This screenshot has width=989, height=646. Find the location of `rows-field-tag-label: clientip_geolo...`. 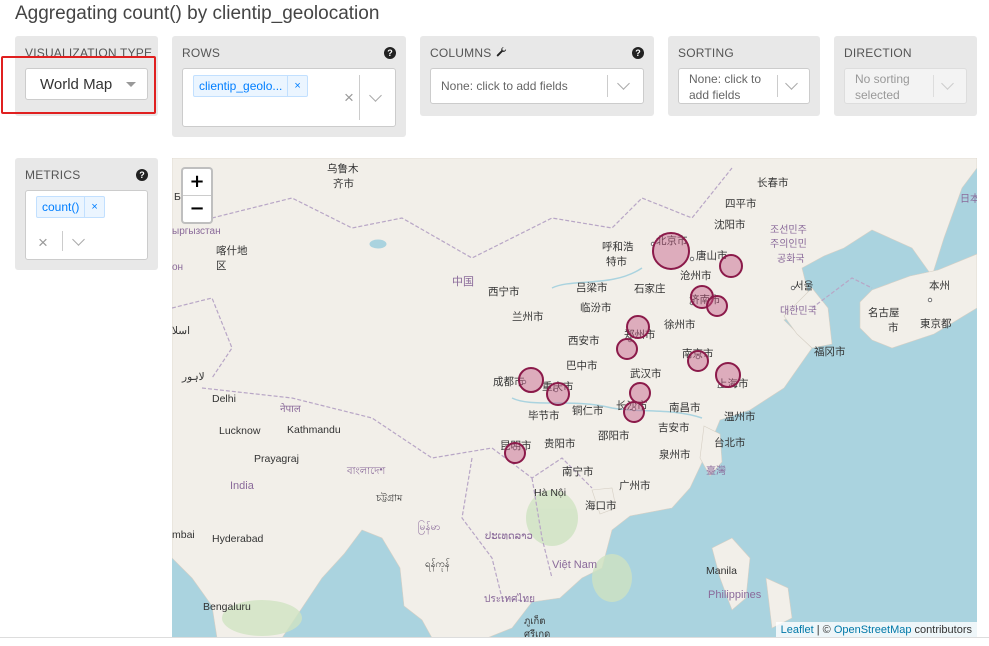

rows-field-tag-label: clientip_geolo... is located at coordinates (241, 86).